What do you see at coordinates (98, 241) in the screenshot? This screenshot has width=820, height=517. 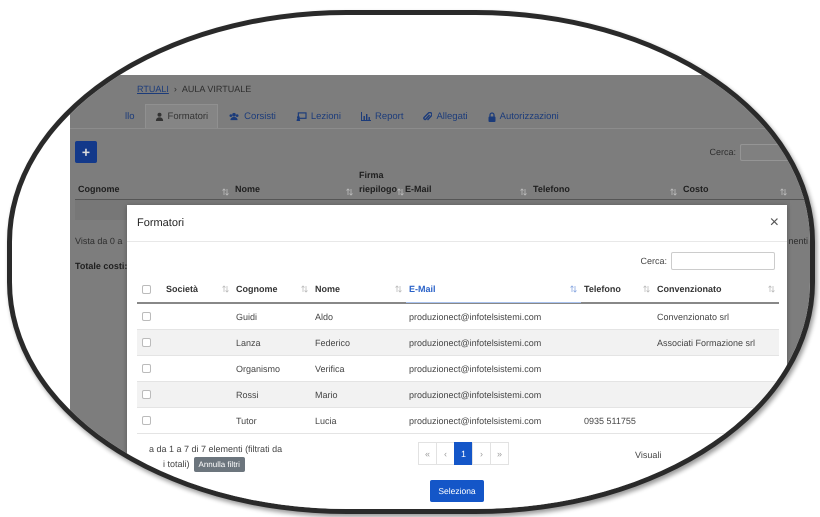 I see `table-info: Vista da 0 a` at bounding box center [98, 241].